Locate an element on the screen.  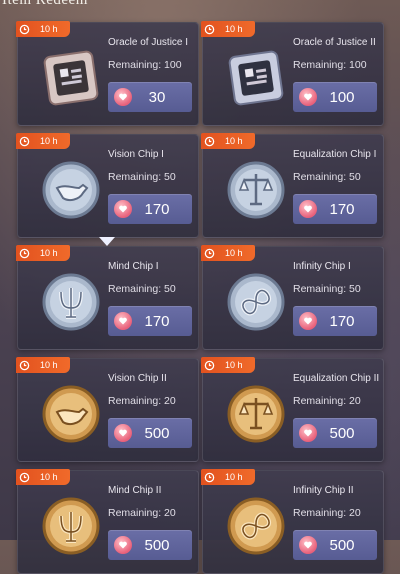
item-name: Oracle of Justice I is located at coordinates (148, 42).